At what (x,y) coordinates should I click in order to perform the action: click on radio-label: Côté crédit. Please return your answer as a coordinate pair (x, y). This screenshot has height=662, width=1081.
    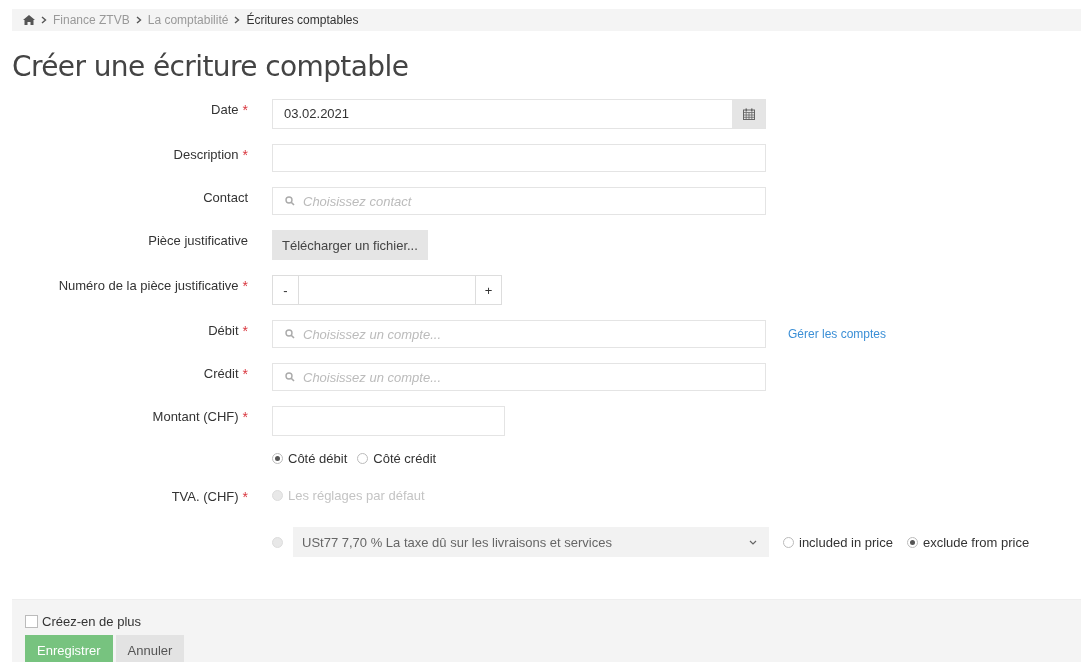
    Looking at the image, I should click on (405, 458).